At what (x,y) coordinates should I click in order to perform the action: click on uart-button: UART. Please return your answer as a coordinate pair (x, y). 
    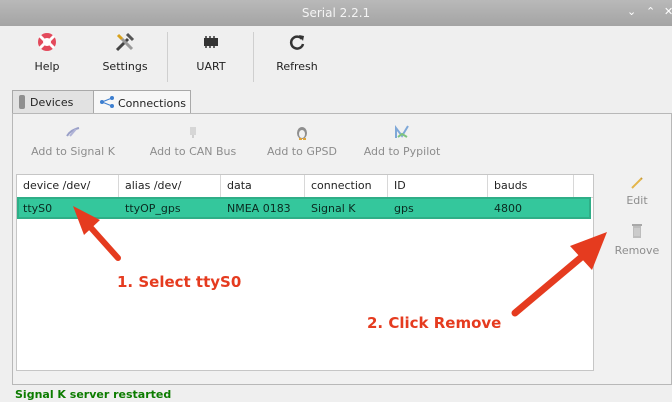
    Looking at the image, I should click on (211, 51).